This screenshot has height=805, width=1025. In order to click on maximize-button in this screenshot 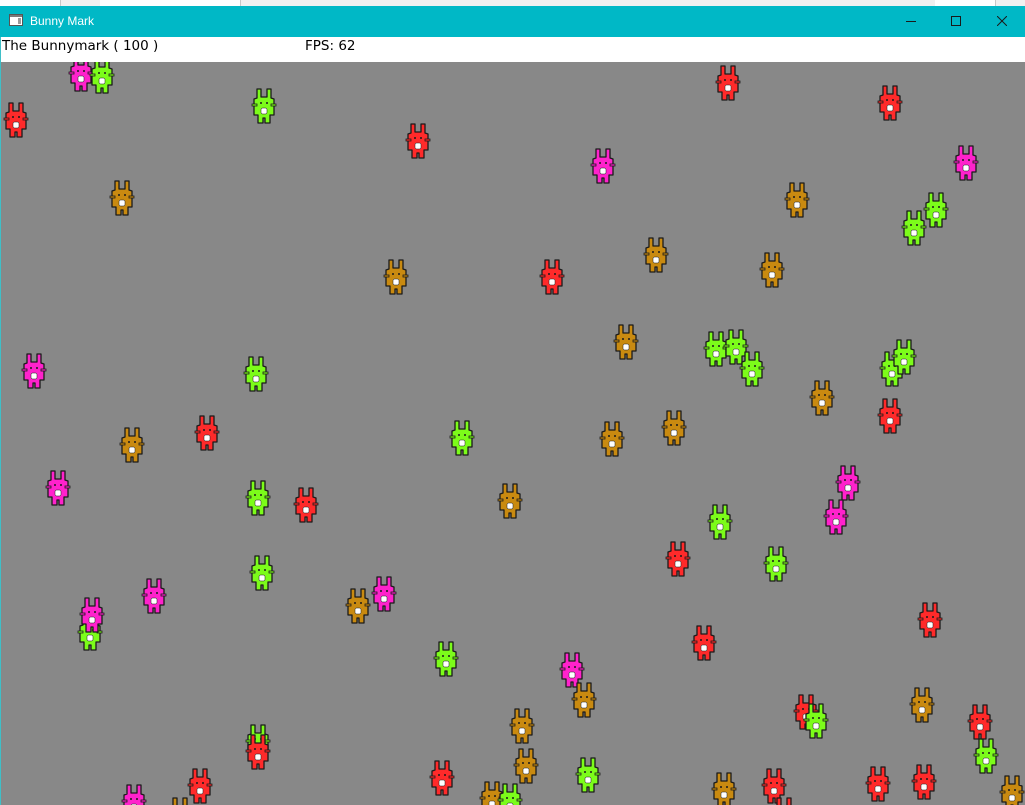, I will do `click(956, 21)`.